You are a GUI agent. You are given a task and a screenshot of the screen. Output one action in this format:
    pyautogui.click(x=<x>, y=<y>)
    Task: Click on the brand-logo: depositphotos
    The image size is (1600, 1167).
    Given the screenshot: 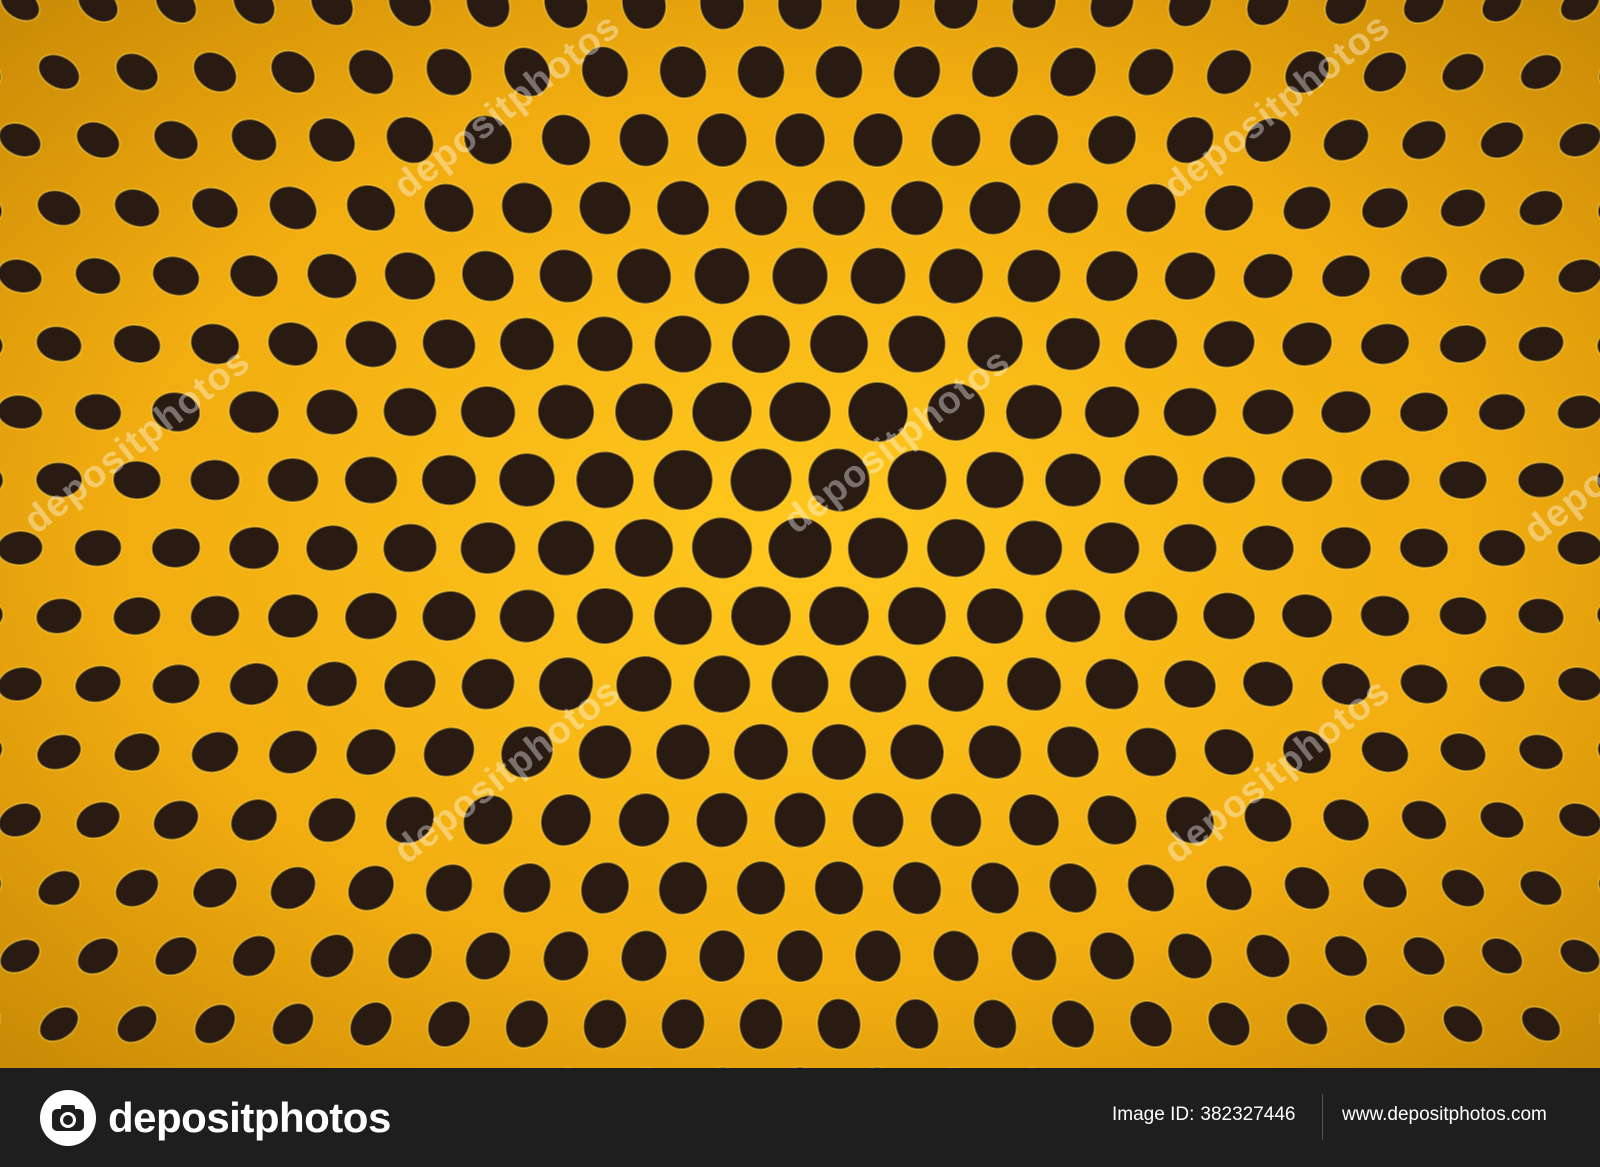 What is the action you would take?
    pyautogui.click(x=215, y=1117)
    